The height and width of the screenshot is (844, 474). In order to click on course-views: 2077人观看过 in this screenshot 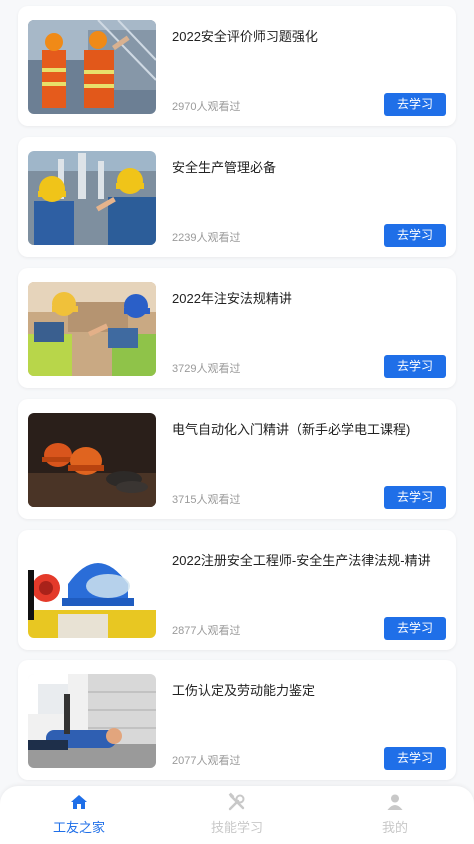, I will do `click(206, 761)`.